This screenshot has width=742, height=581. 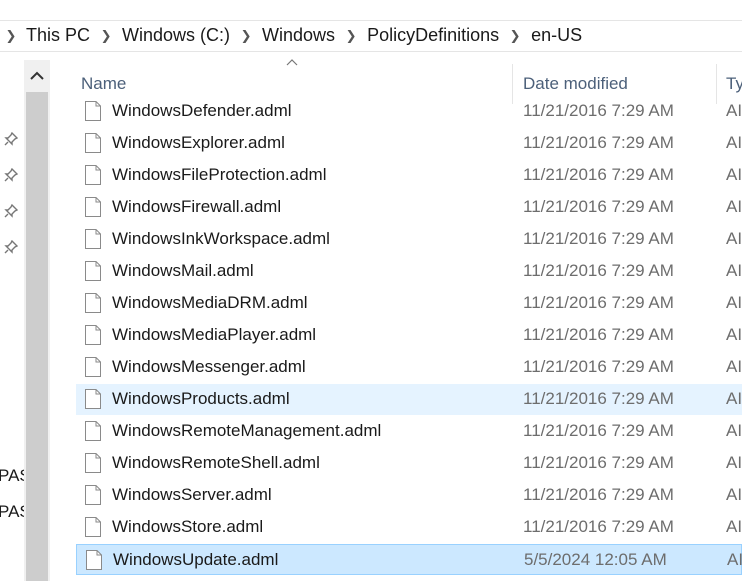 What do you see at coordinates (409, 207) in the screenshot?
I see `file-row: WindowsFirewall.adml 11/21/2016 7:29 AM AI` at bounding box center [409, 207].